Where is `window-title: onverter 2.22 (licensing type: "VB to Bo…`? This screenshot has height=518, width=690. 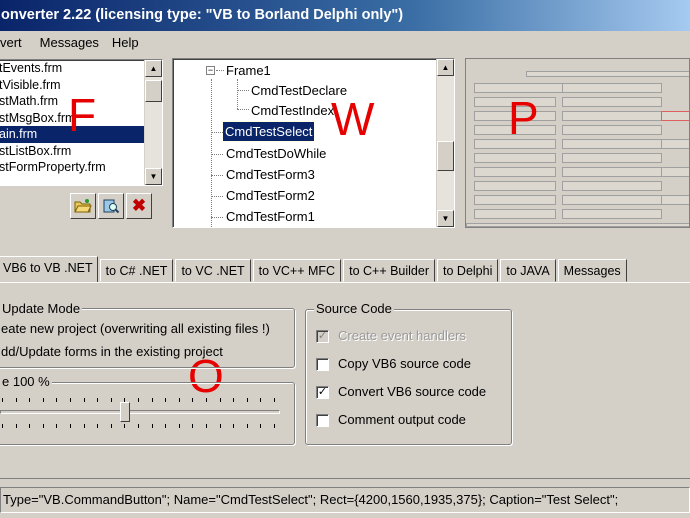 window-title: onverter 2.22 (licensing type: "VB to Bo… is located at coordinates (345, 15).